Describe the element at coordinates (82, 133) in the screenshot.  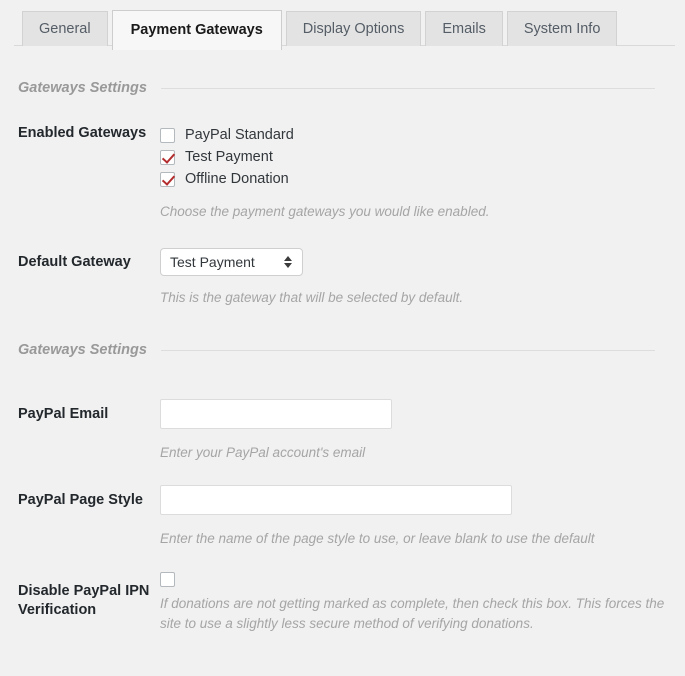
I see `label-enabled-gateways: Enabled Gateways` at that location.